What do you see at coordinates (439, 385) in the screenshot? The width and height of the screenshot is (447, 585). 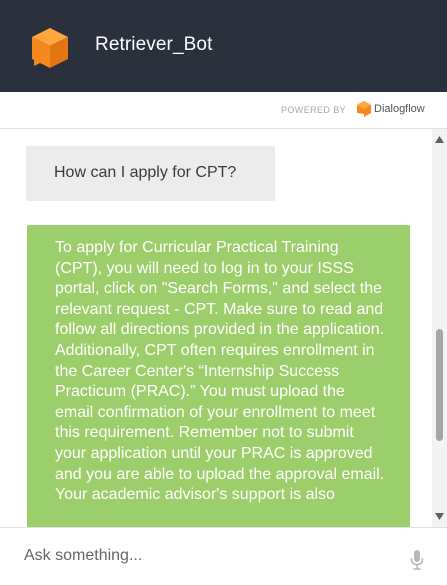 I see `scroll-thumb` at bounding box center [439, 385].